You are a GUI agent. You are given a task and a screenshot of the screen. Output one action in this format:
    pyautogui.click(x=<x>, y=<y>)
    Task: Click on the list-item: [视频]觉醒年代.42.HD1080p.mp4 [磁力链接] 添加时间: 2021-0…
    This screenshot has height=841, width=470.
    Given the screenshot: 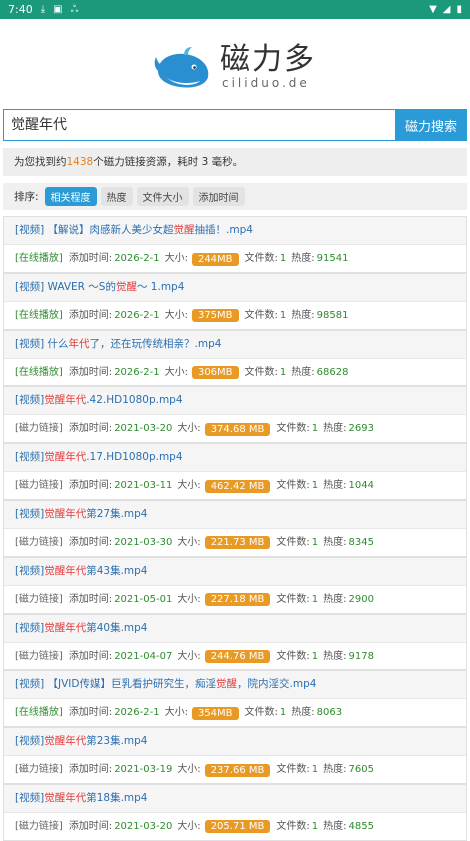 What is the action you would take?
    pyautogui.click(x=235, y=415)
    